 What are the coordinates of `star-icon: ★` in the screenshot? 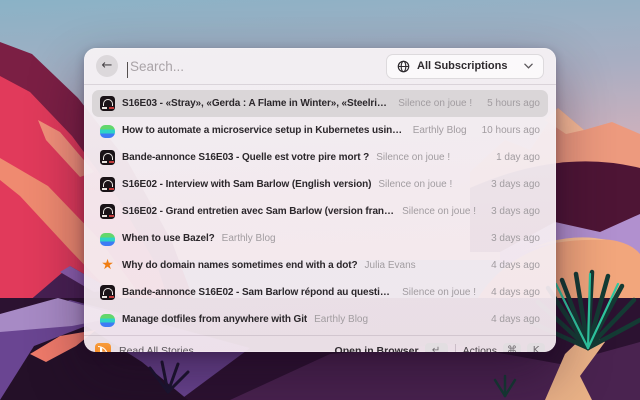 It's located at (107, 265).